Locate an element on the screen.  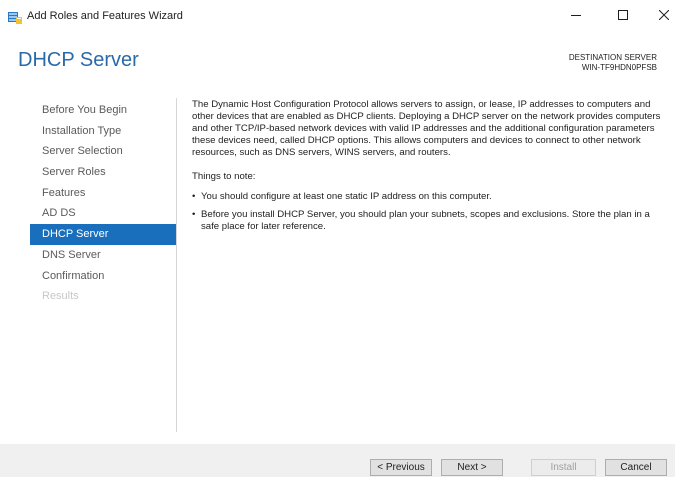
nav-item-server-roles: Server Roles is located at coordinates (103, 172).